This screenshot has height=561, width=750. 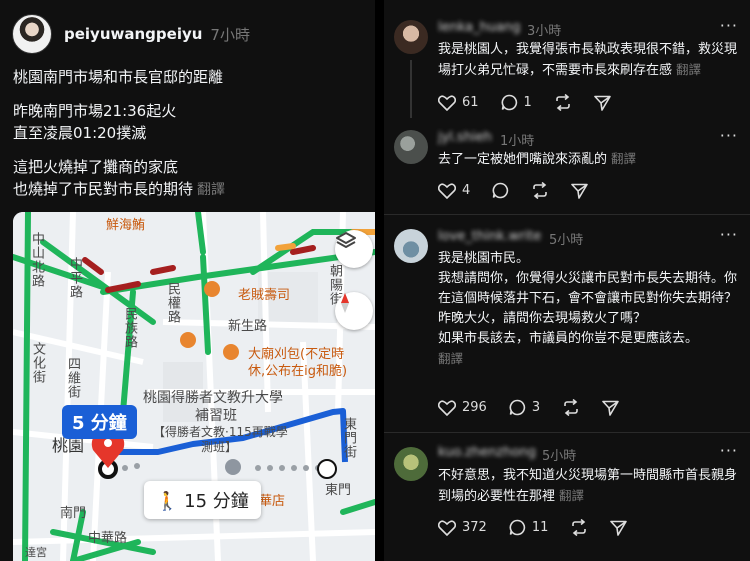 I want to click on like-button: 4, so click(x=454, y=190).